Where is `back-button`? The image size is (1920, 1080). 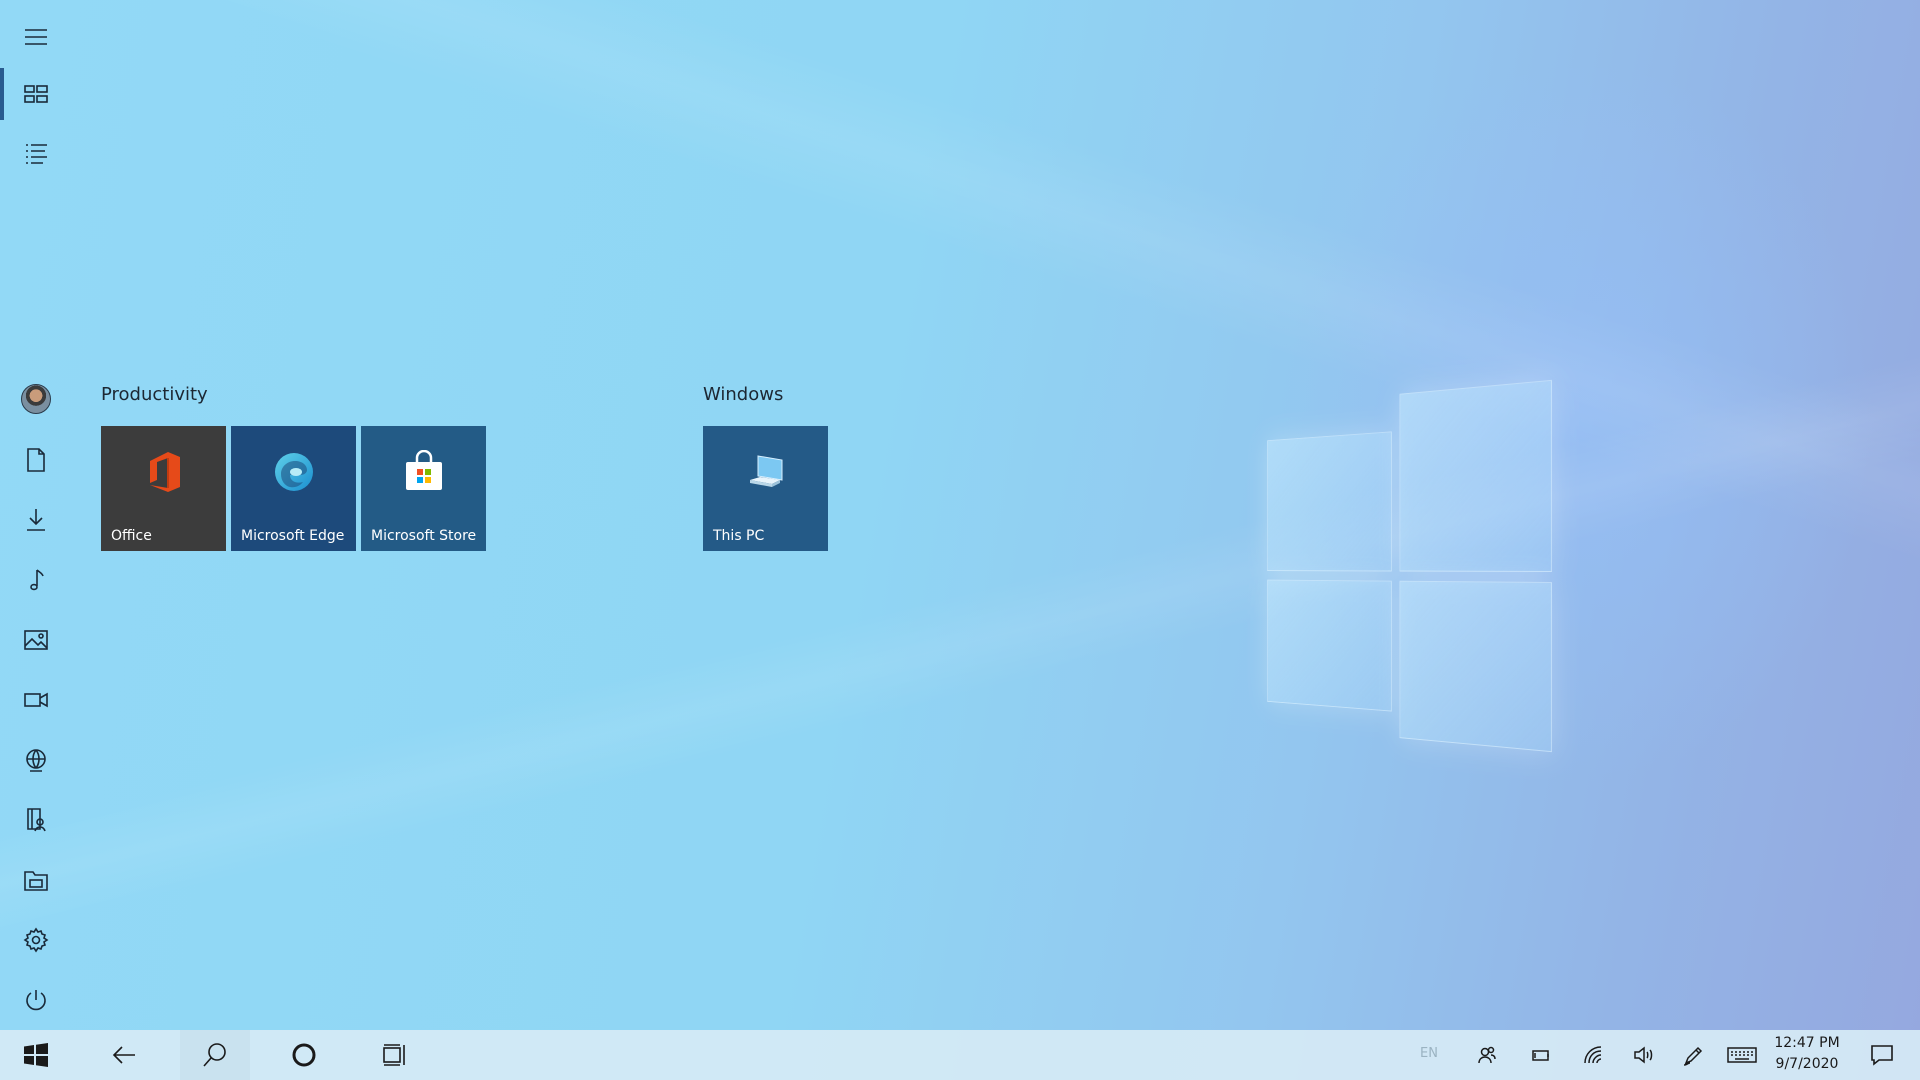
back-button is located at coordinates (124, 1055).